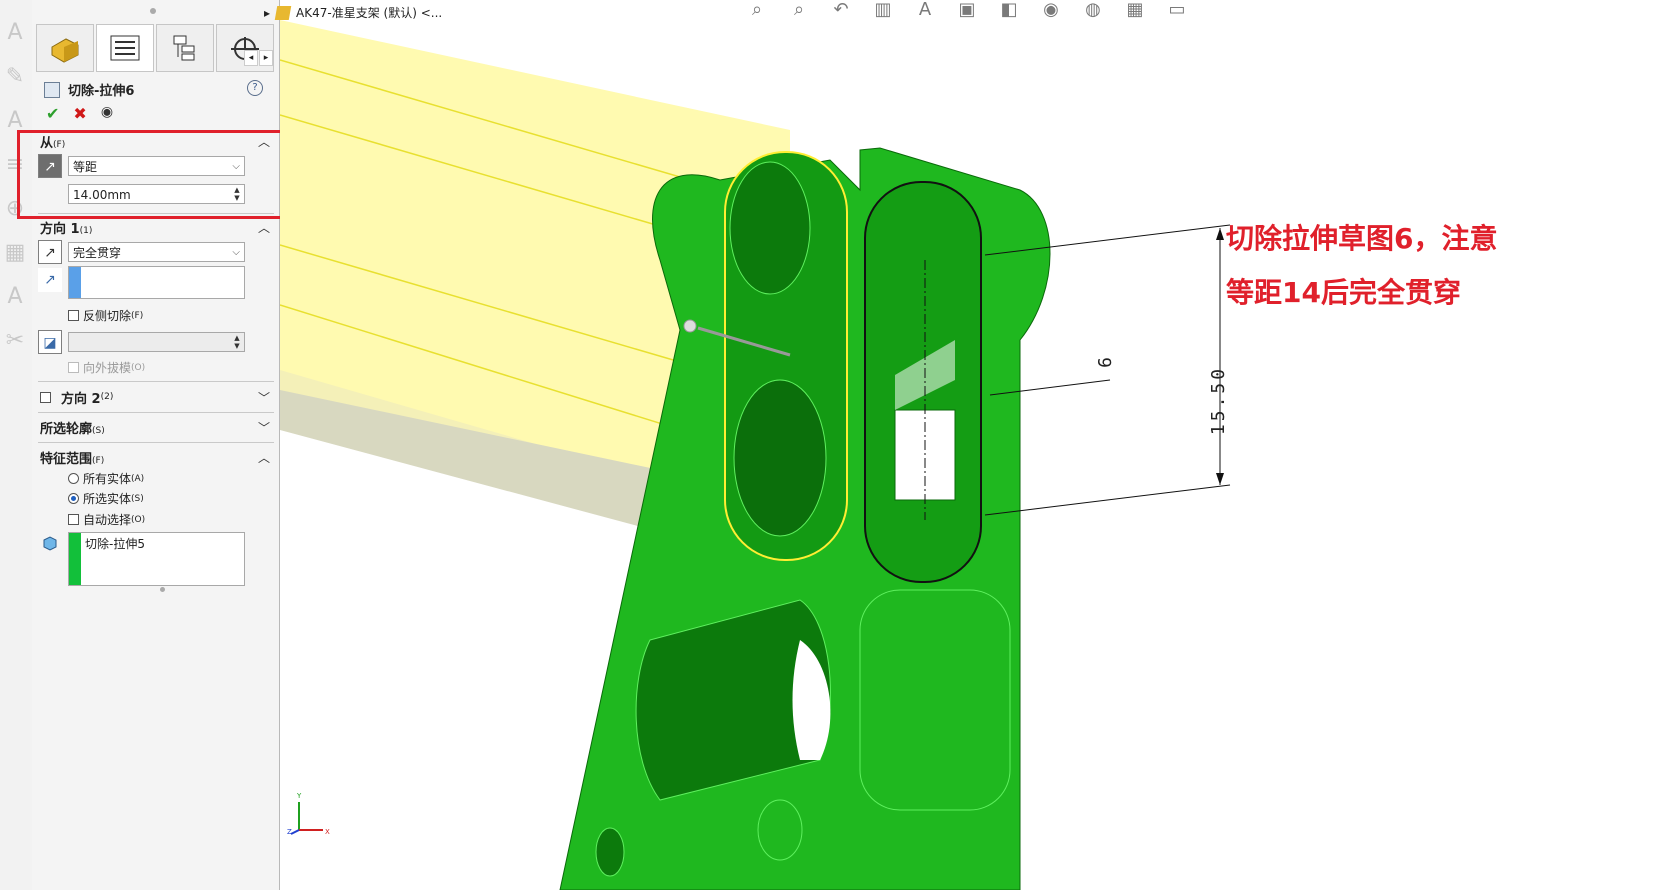 The image size is (1660, 890). I want to click on annotation-note: 切除拉伸草图6，注意 等距14后完全贯穿, so click(1361, 266).